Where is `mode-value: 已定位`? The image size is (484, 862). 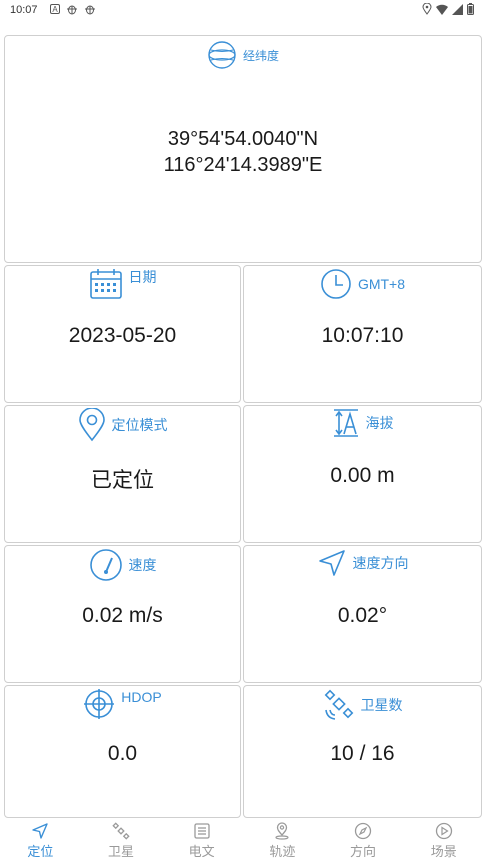 mode-value: 已定位 is located at coordinates (122, 480).